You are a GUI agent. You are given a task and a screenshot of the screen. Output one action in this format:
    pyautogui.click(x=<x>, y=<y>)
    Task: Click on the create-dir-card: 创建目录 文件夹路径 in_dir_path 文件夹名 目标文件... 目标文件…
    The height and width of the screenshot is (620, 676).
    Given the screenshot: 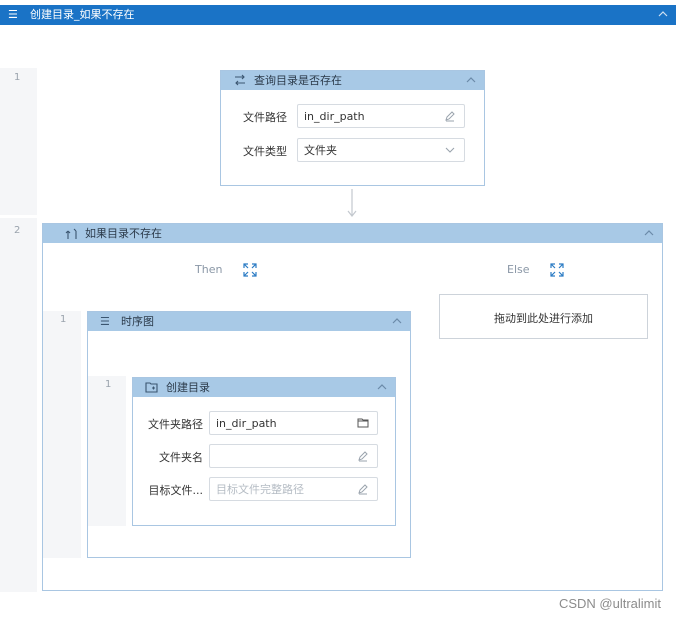 What is the action you would take?
    pyautogui.click(x=264, y=451)
    